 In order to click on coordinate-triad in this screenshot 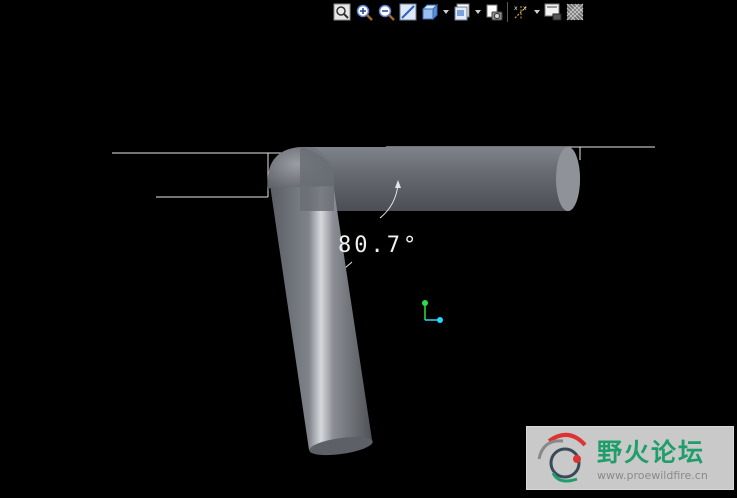, I will do `click(432, 311)`.